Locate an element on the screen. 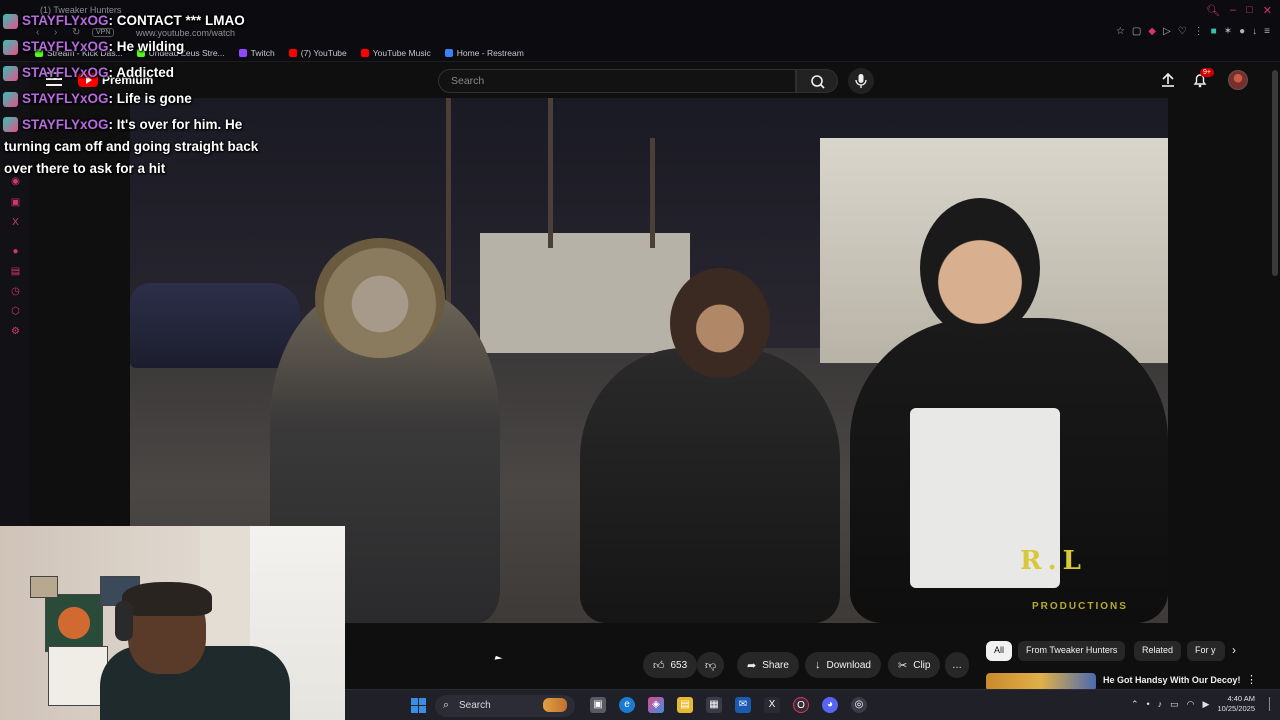  chip-all: All is located at coordinates (999, 651).